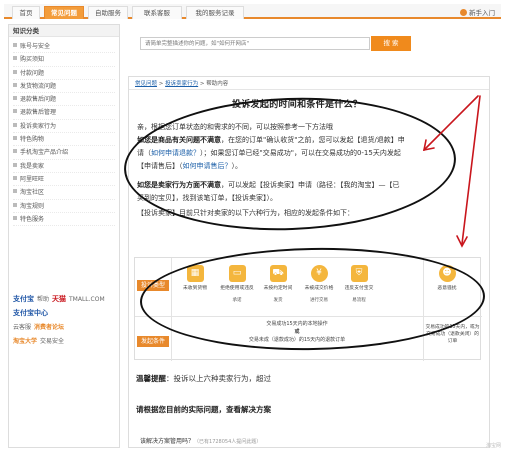 The height and width of the screenshot is (452, 505). What do you see at coordinates (228, 442) in the screenshot?
I see `solution-feedback-count: （已有1728054人提问此题）` at bounding box center [228, 442].